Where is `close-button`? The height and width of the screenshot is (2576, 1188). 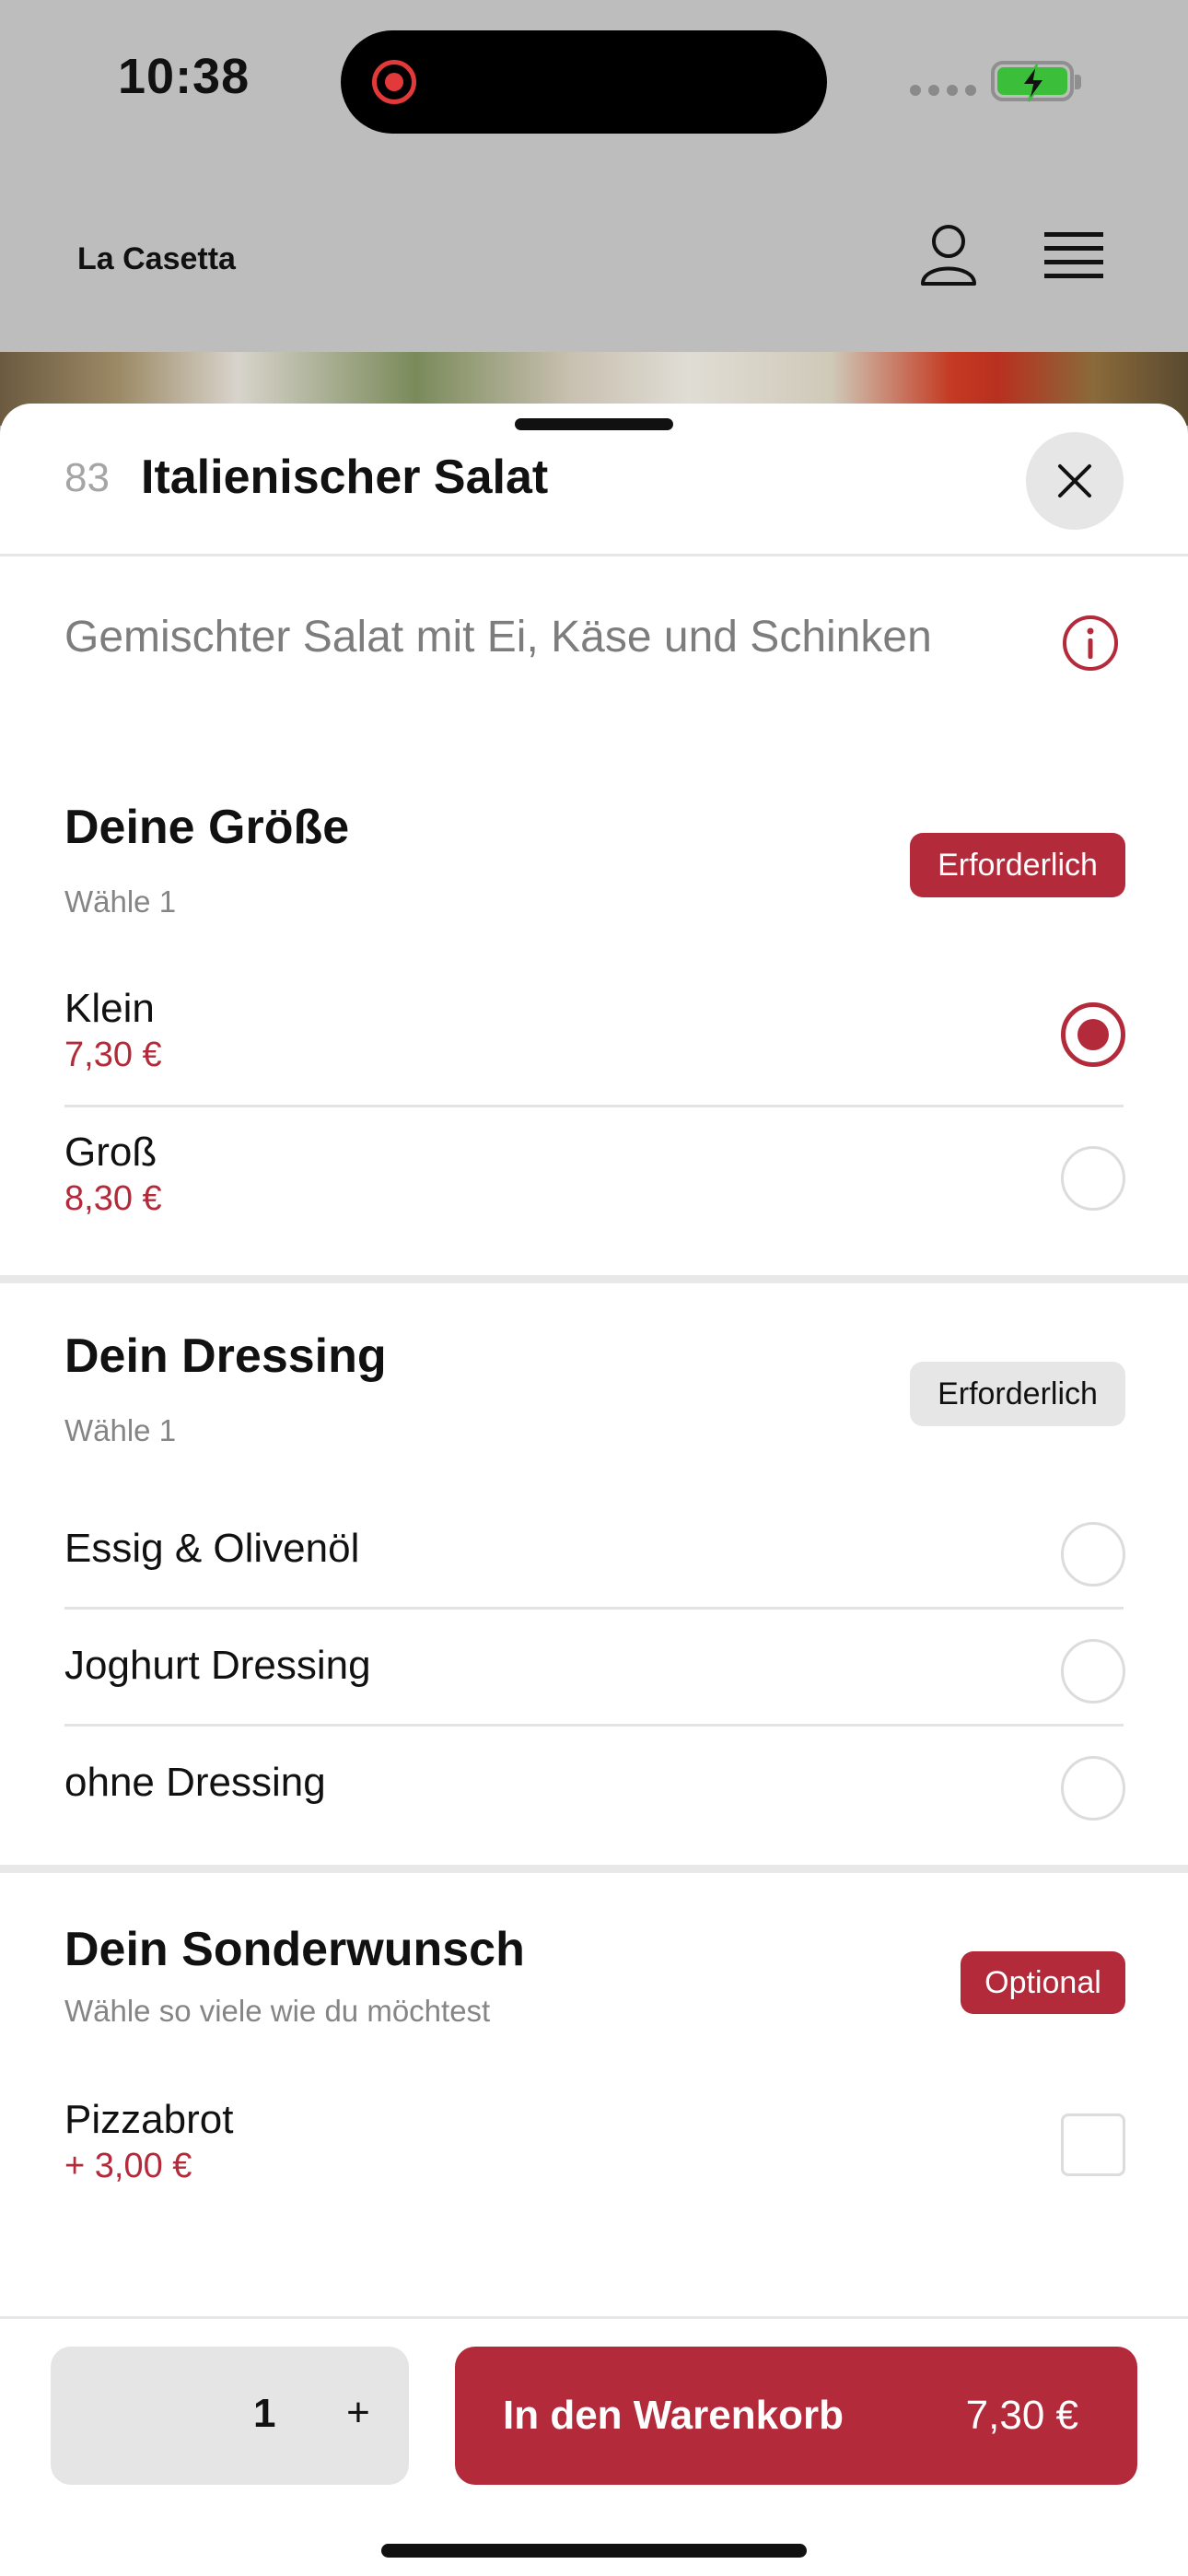
close-button is located at coordinates (1075, 481).